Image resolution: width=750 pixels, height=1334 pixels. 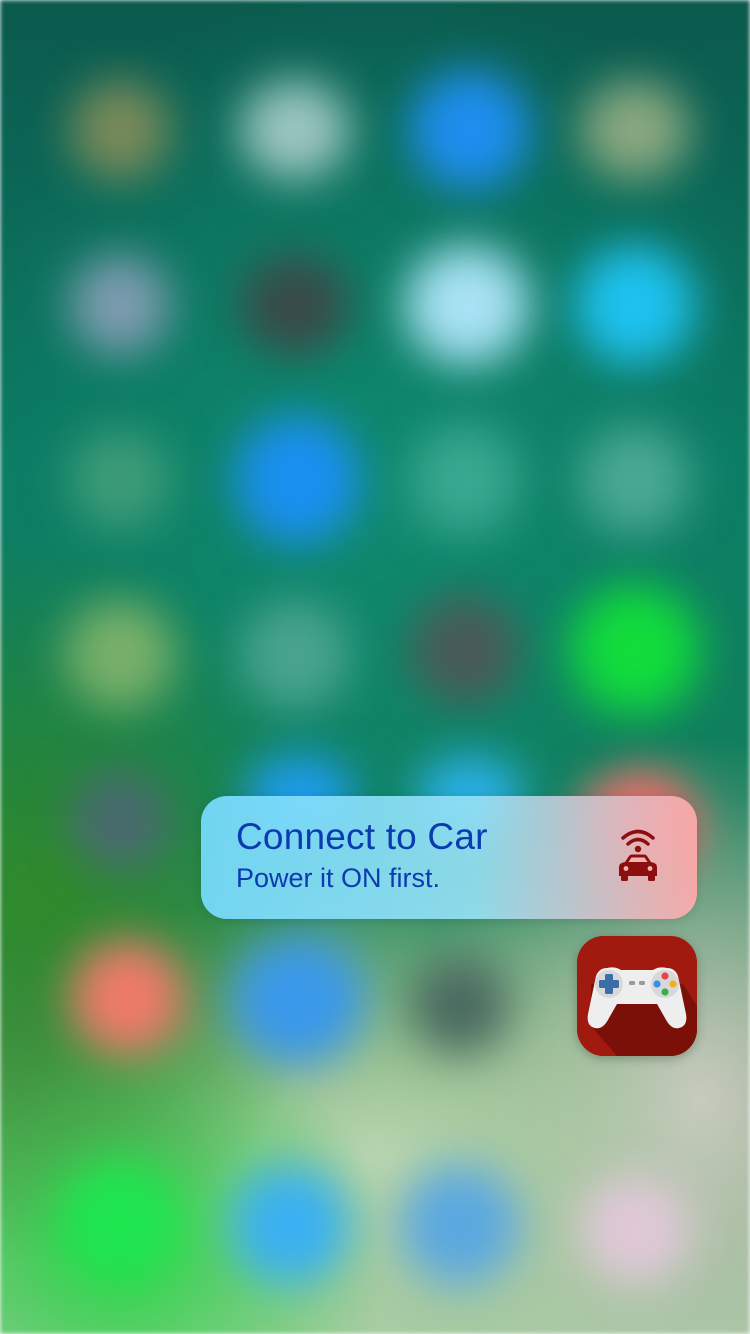 What do you see at coordinates (449, 857) in the screenshot?
I see `connect-to-car-action: Connect to Car Power it ON first.` at bounding box center [449, 857].